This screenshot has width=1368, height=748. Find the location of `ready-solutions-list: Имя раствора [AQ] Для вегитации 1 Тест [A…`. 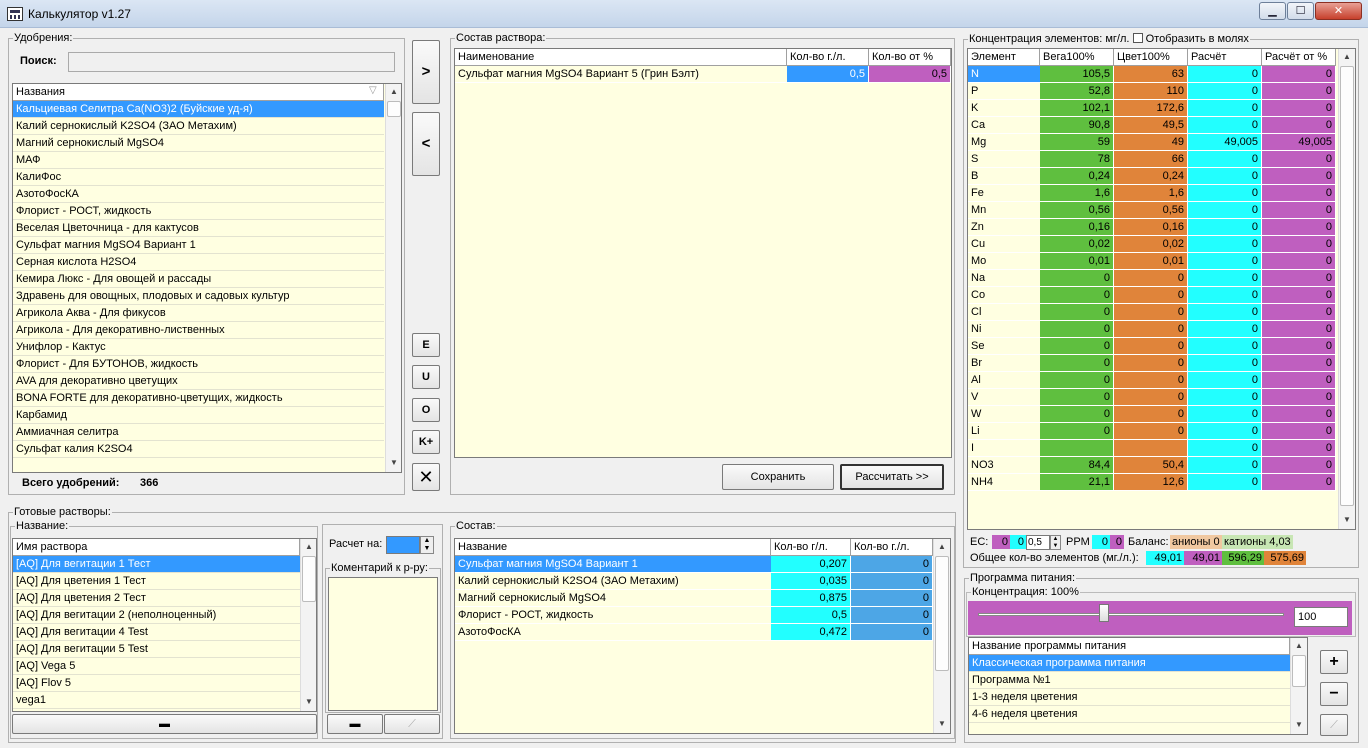

ready-solutions-list: Имя раствора [AQ] Для вегитации 1 Тест [A… is located at coordinates (164, 625).